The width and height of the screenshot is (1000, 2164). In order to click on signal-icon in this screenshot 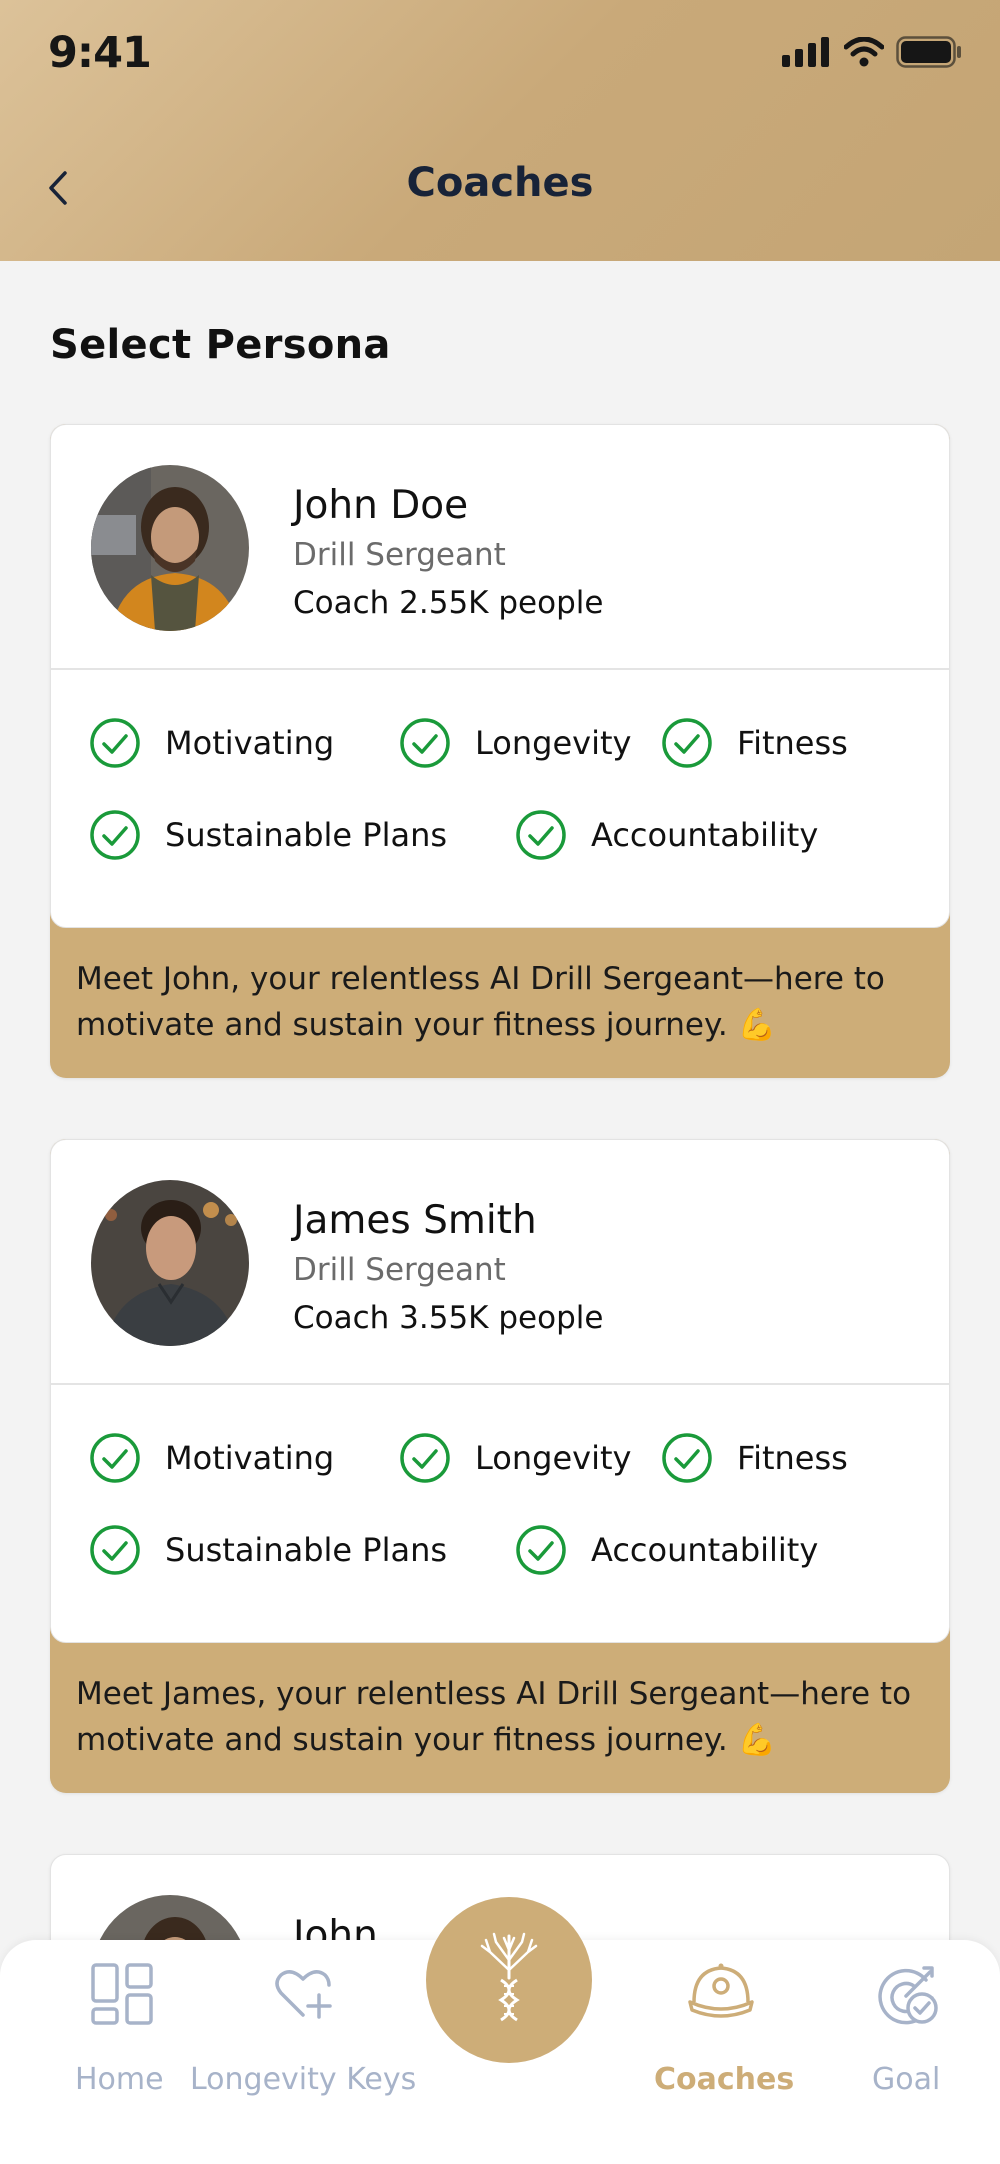, I will do `click(805, 52)`.